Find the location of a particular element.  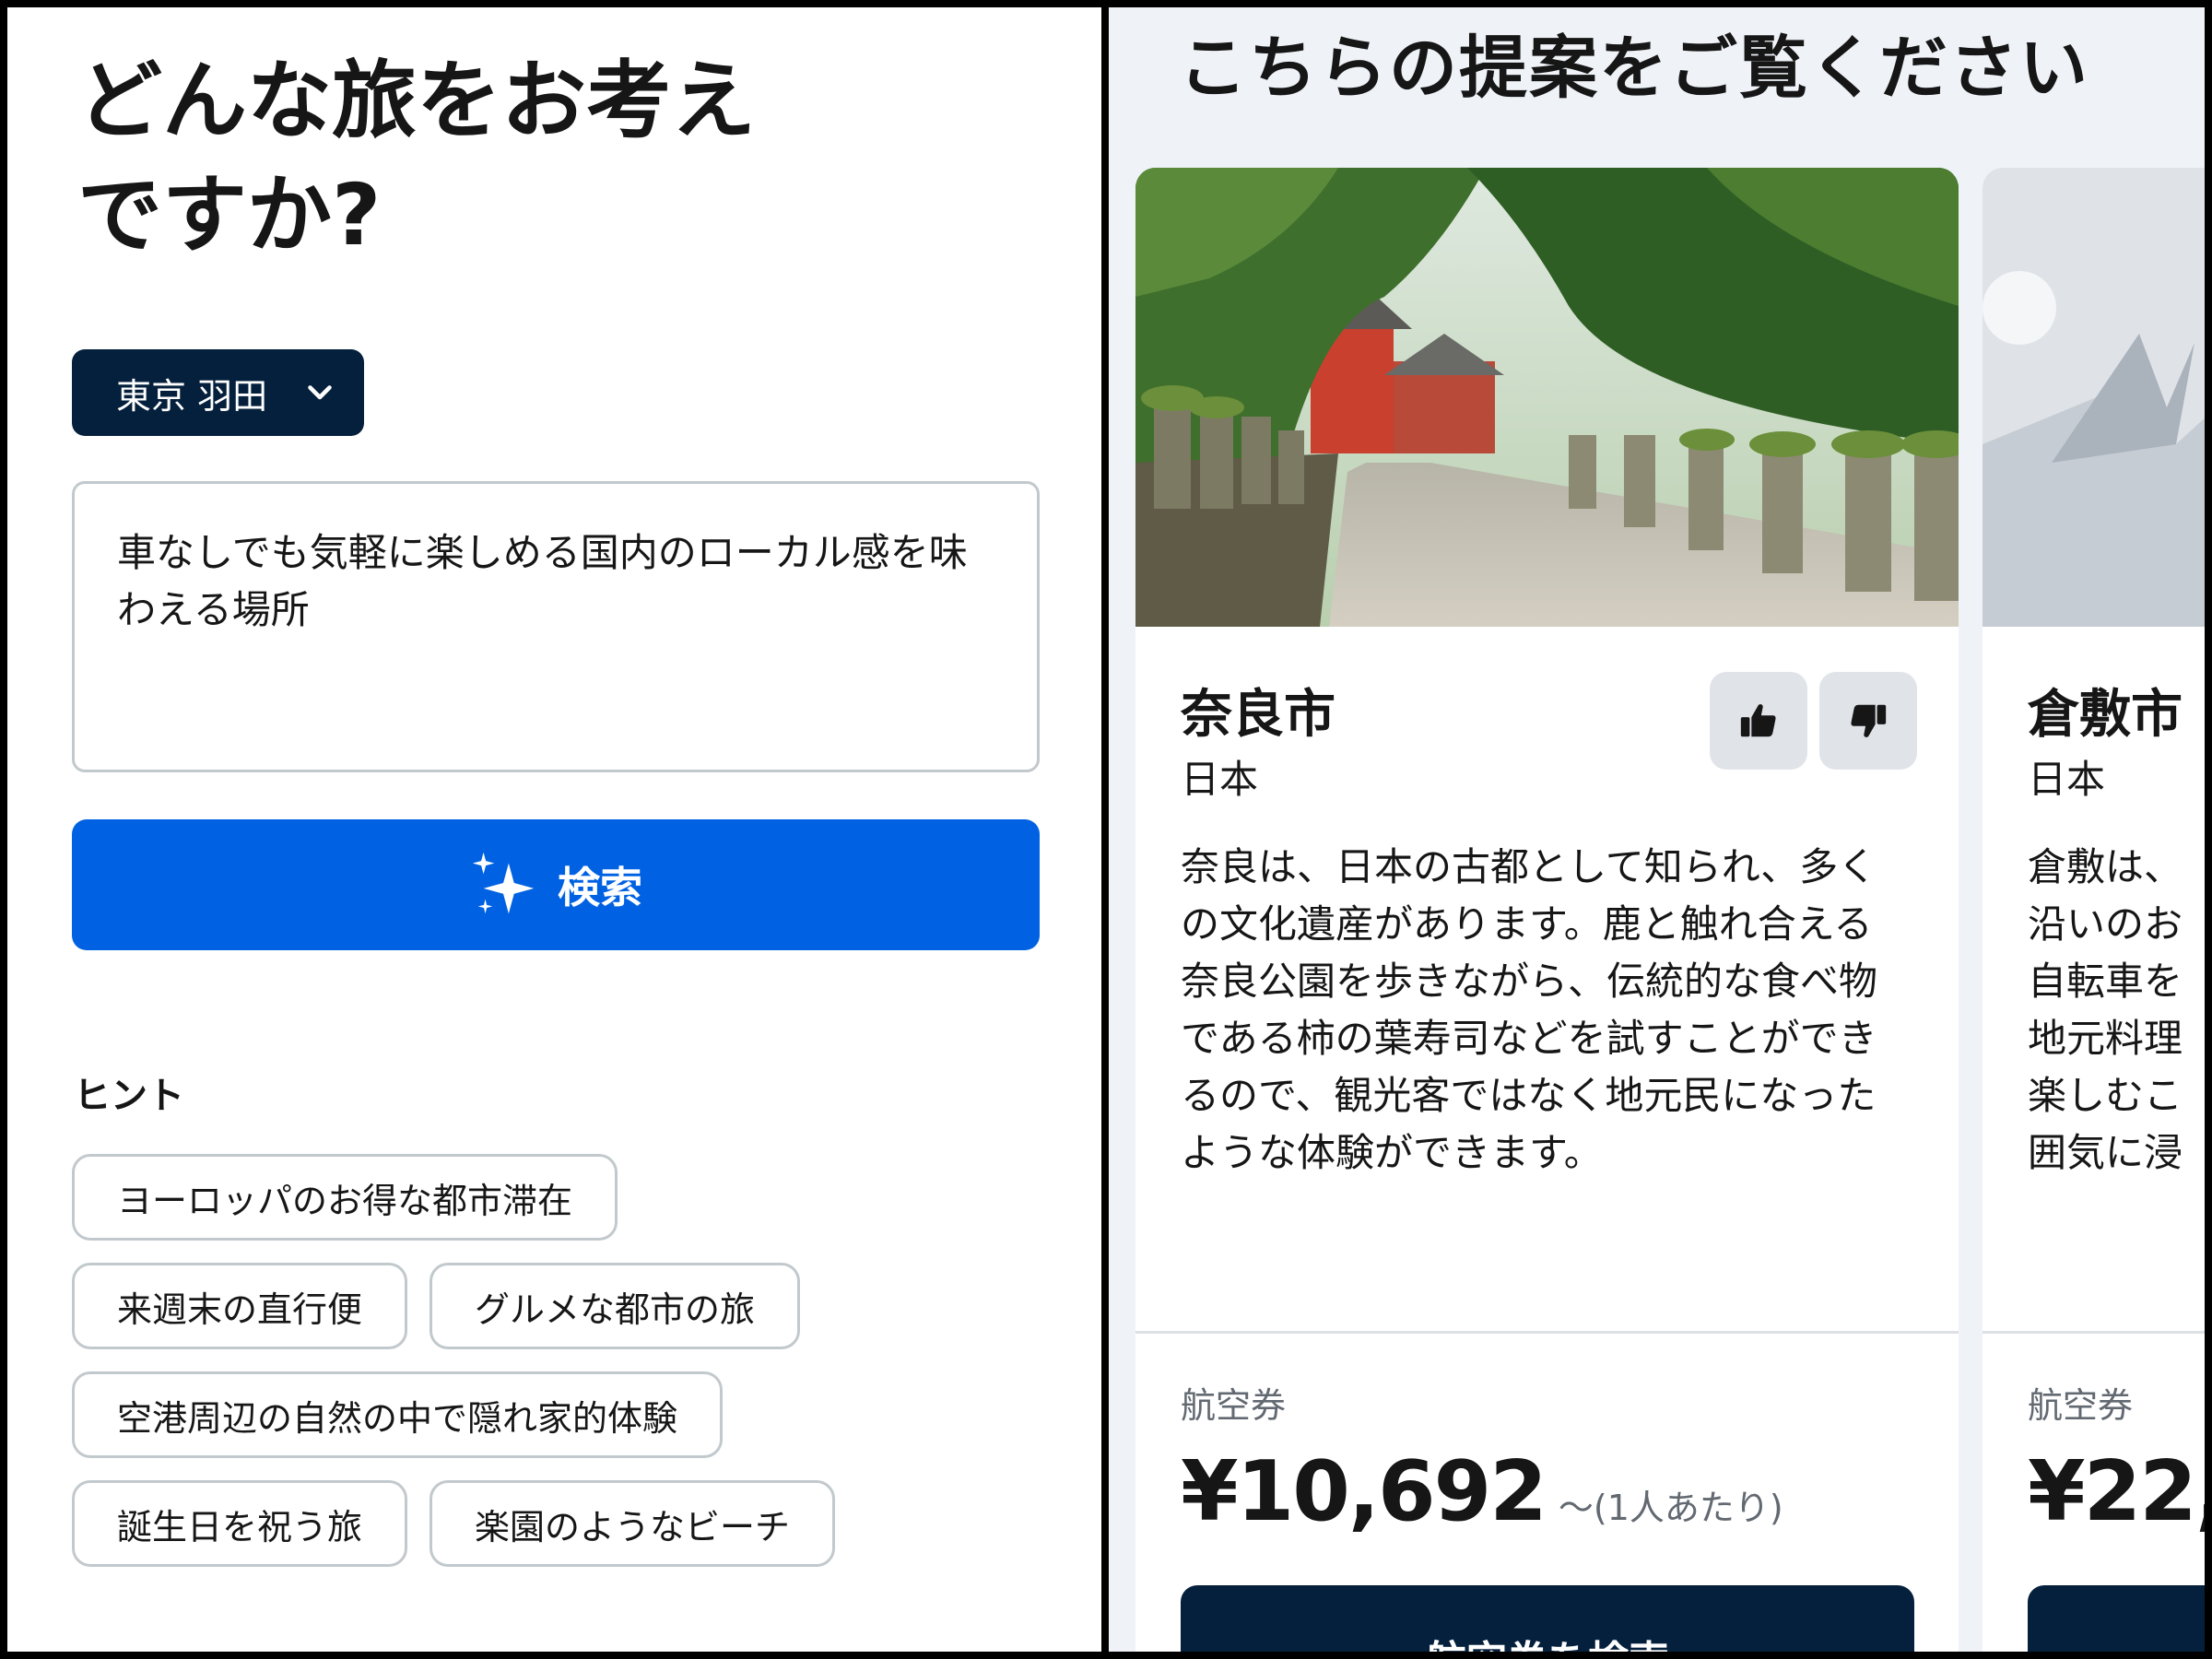

search-button-label: 検索 is located at coordinates (600, 887).